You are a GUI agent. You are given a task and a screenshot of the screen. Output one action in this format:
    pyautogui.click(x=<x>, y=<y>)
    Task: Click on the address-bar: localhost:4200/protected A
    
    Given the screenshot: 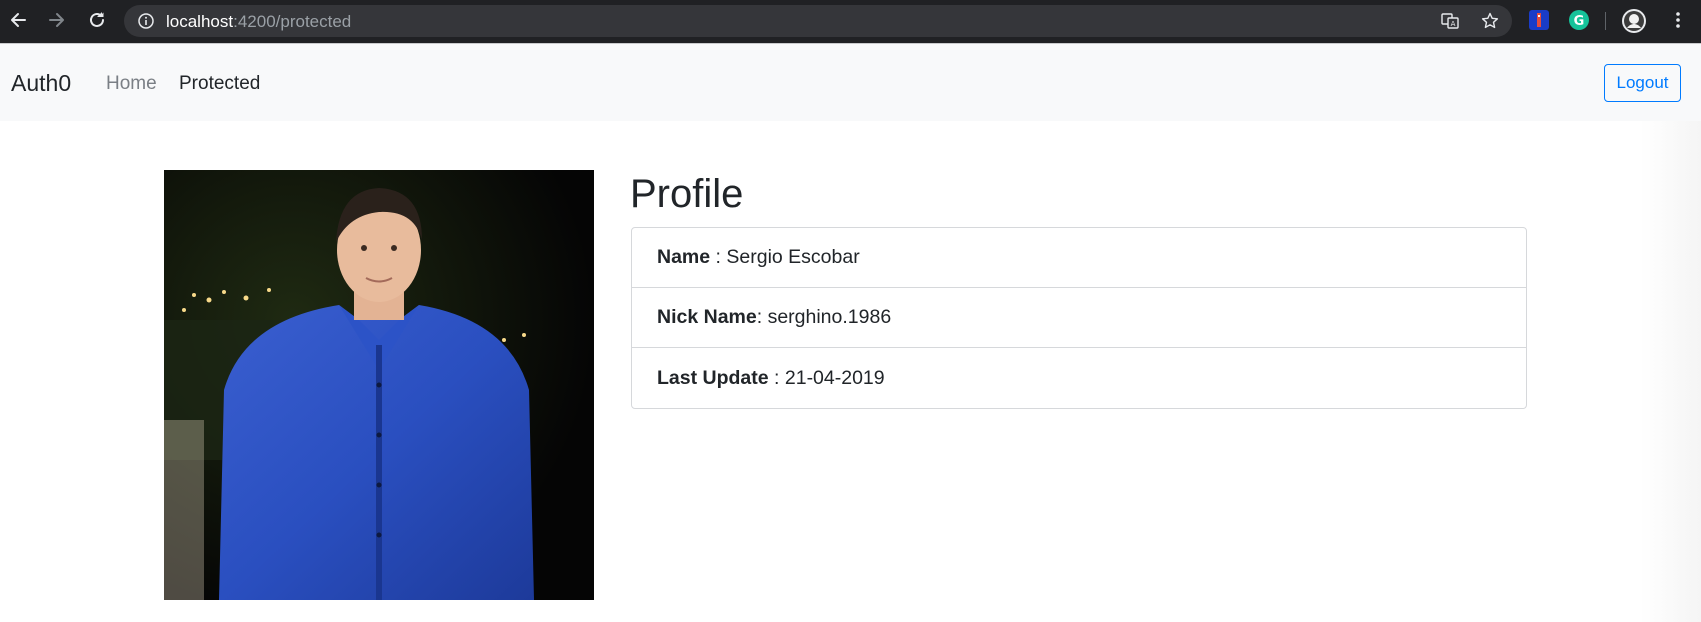 What is the action you would take?
    pyautogui.click(x=818, y=21)
    